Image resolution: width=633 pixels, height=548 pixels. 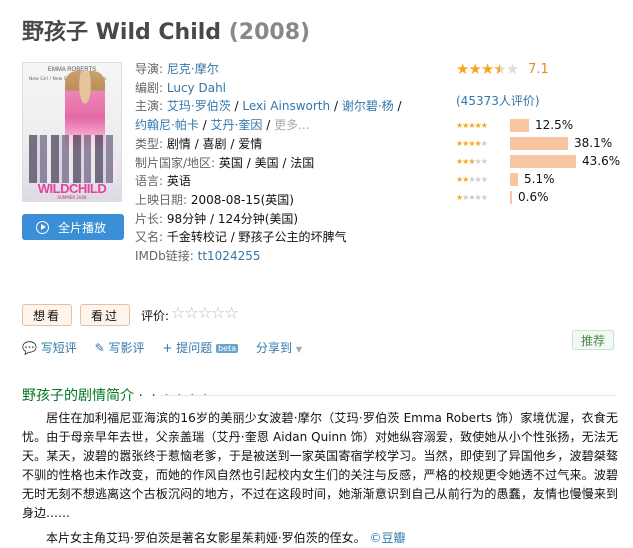 I want to click on info-writer: 编剧: Lucy Dahl, so click(x=181, y=87).